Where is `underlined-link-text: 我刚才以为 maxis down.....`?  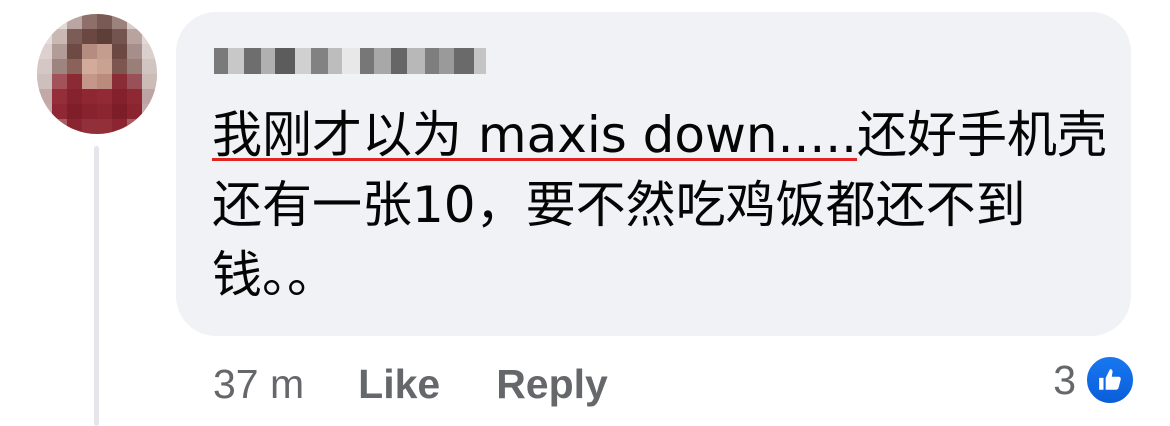
underlined-link-text: 我刚才以为 maxis down..... is located at coordinates (534, 135).